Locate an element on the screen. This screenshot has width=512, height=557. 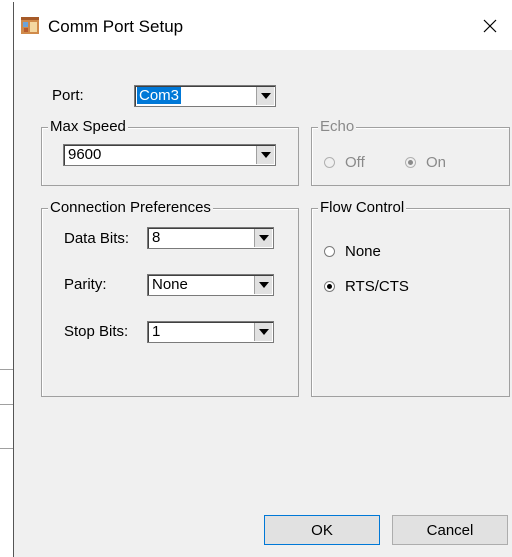
window-title: Comm Port Setup is located at coordinates (116, 26).